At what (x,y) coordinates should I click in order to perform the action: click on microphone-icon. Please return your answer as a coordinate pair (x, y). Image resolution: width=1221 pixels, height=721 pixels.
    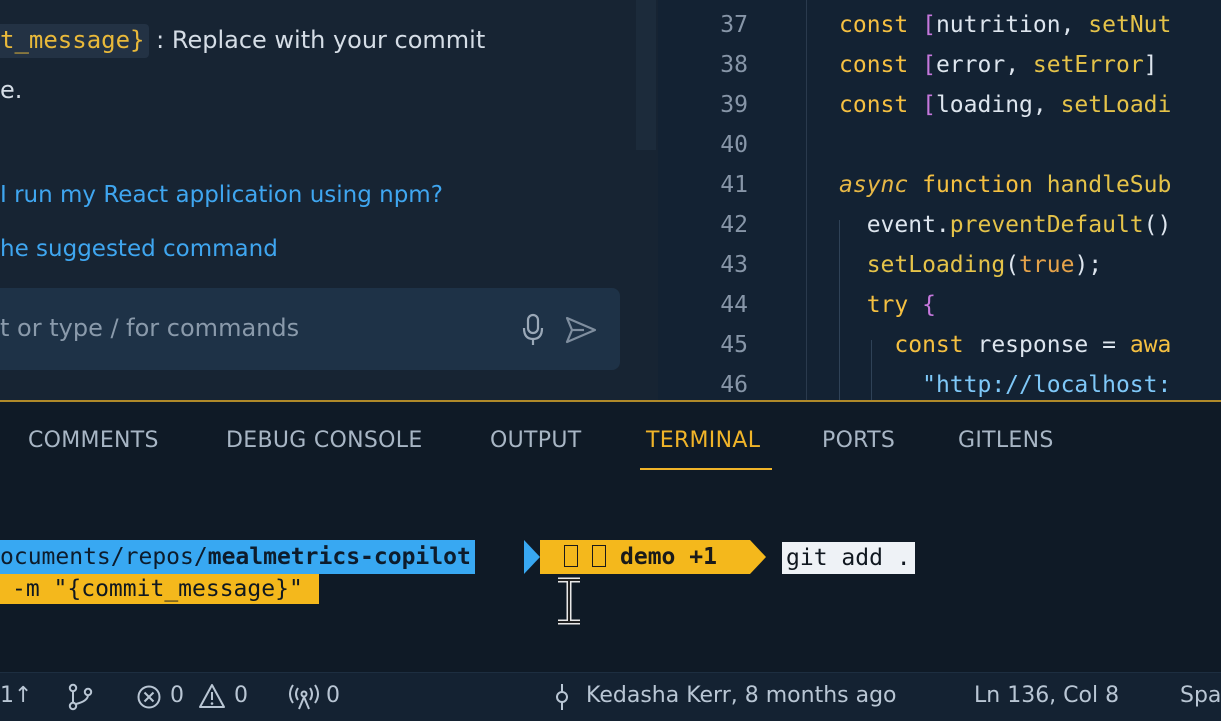
    Looking at the image, I should click on (533, 330).